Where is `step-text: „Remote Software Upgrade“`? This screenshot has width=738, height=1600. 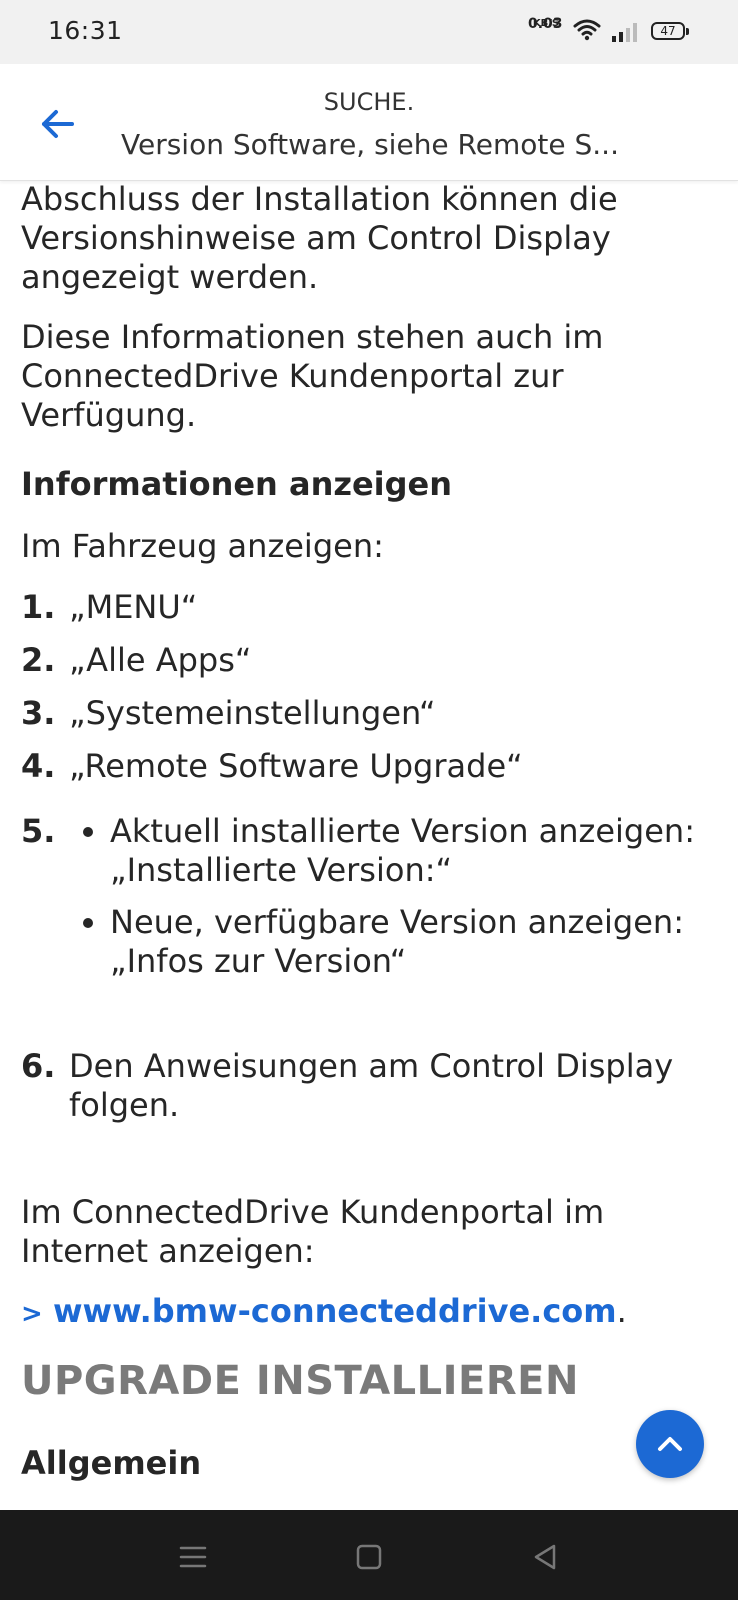 step-text: „Remote Software Upgrade“ is located at coordinates (296, 766).